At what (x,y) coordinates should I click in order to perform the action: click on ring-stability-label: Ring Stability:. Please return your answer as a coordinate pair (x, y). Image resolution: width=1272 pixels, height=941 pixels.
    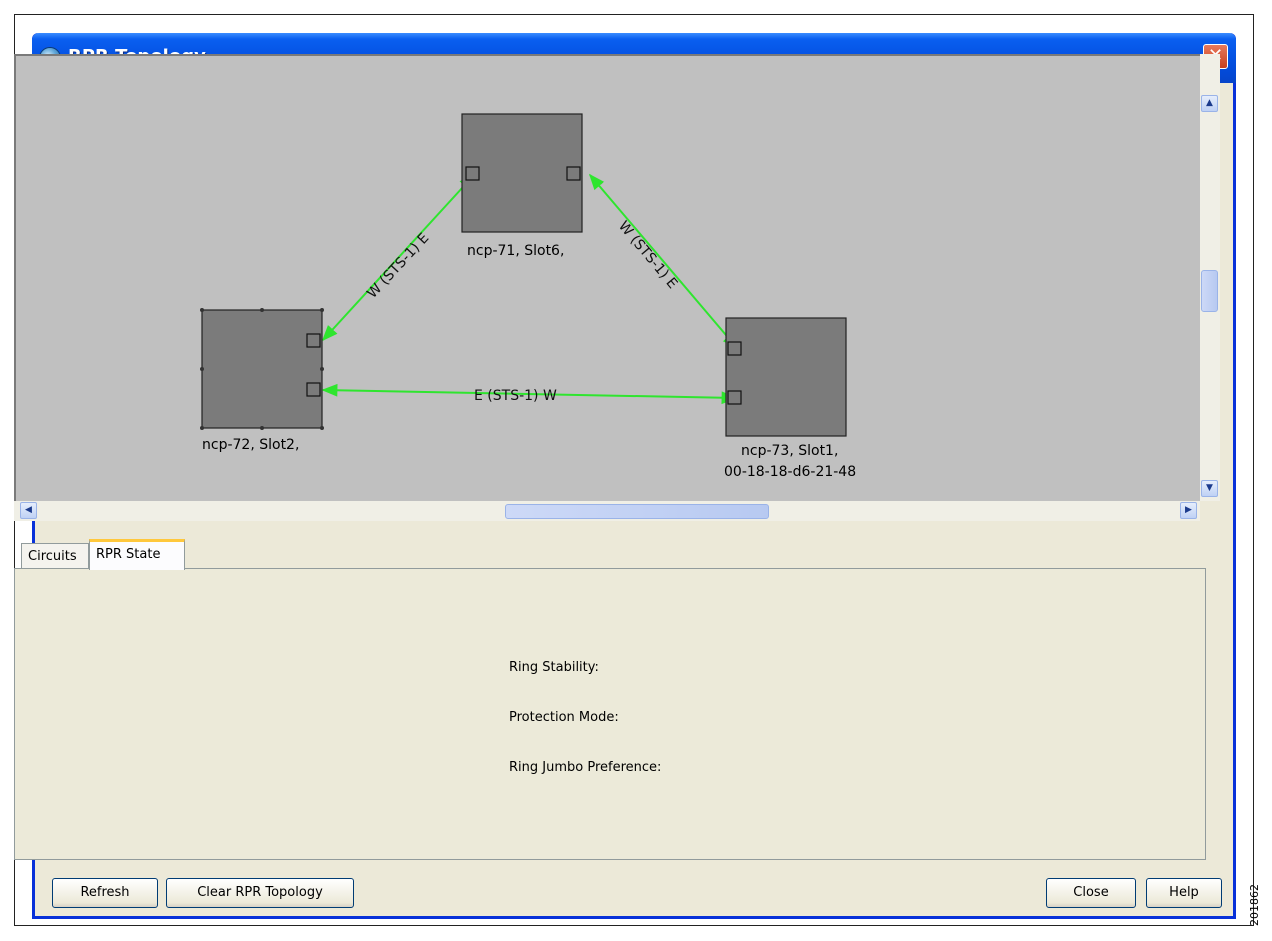
    Looking at the image, I should click on (554, 667).